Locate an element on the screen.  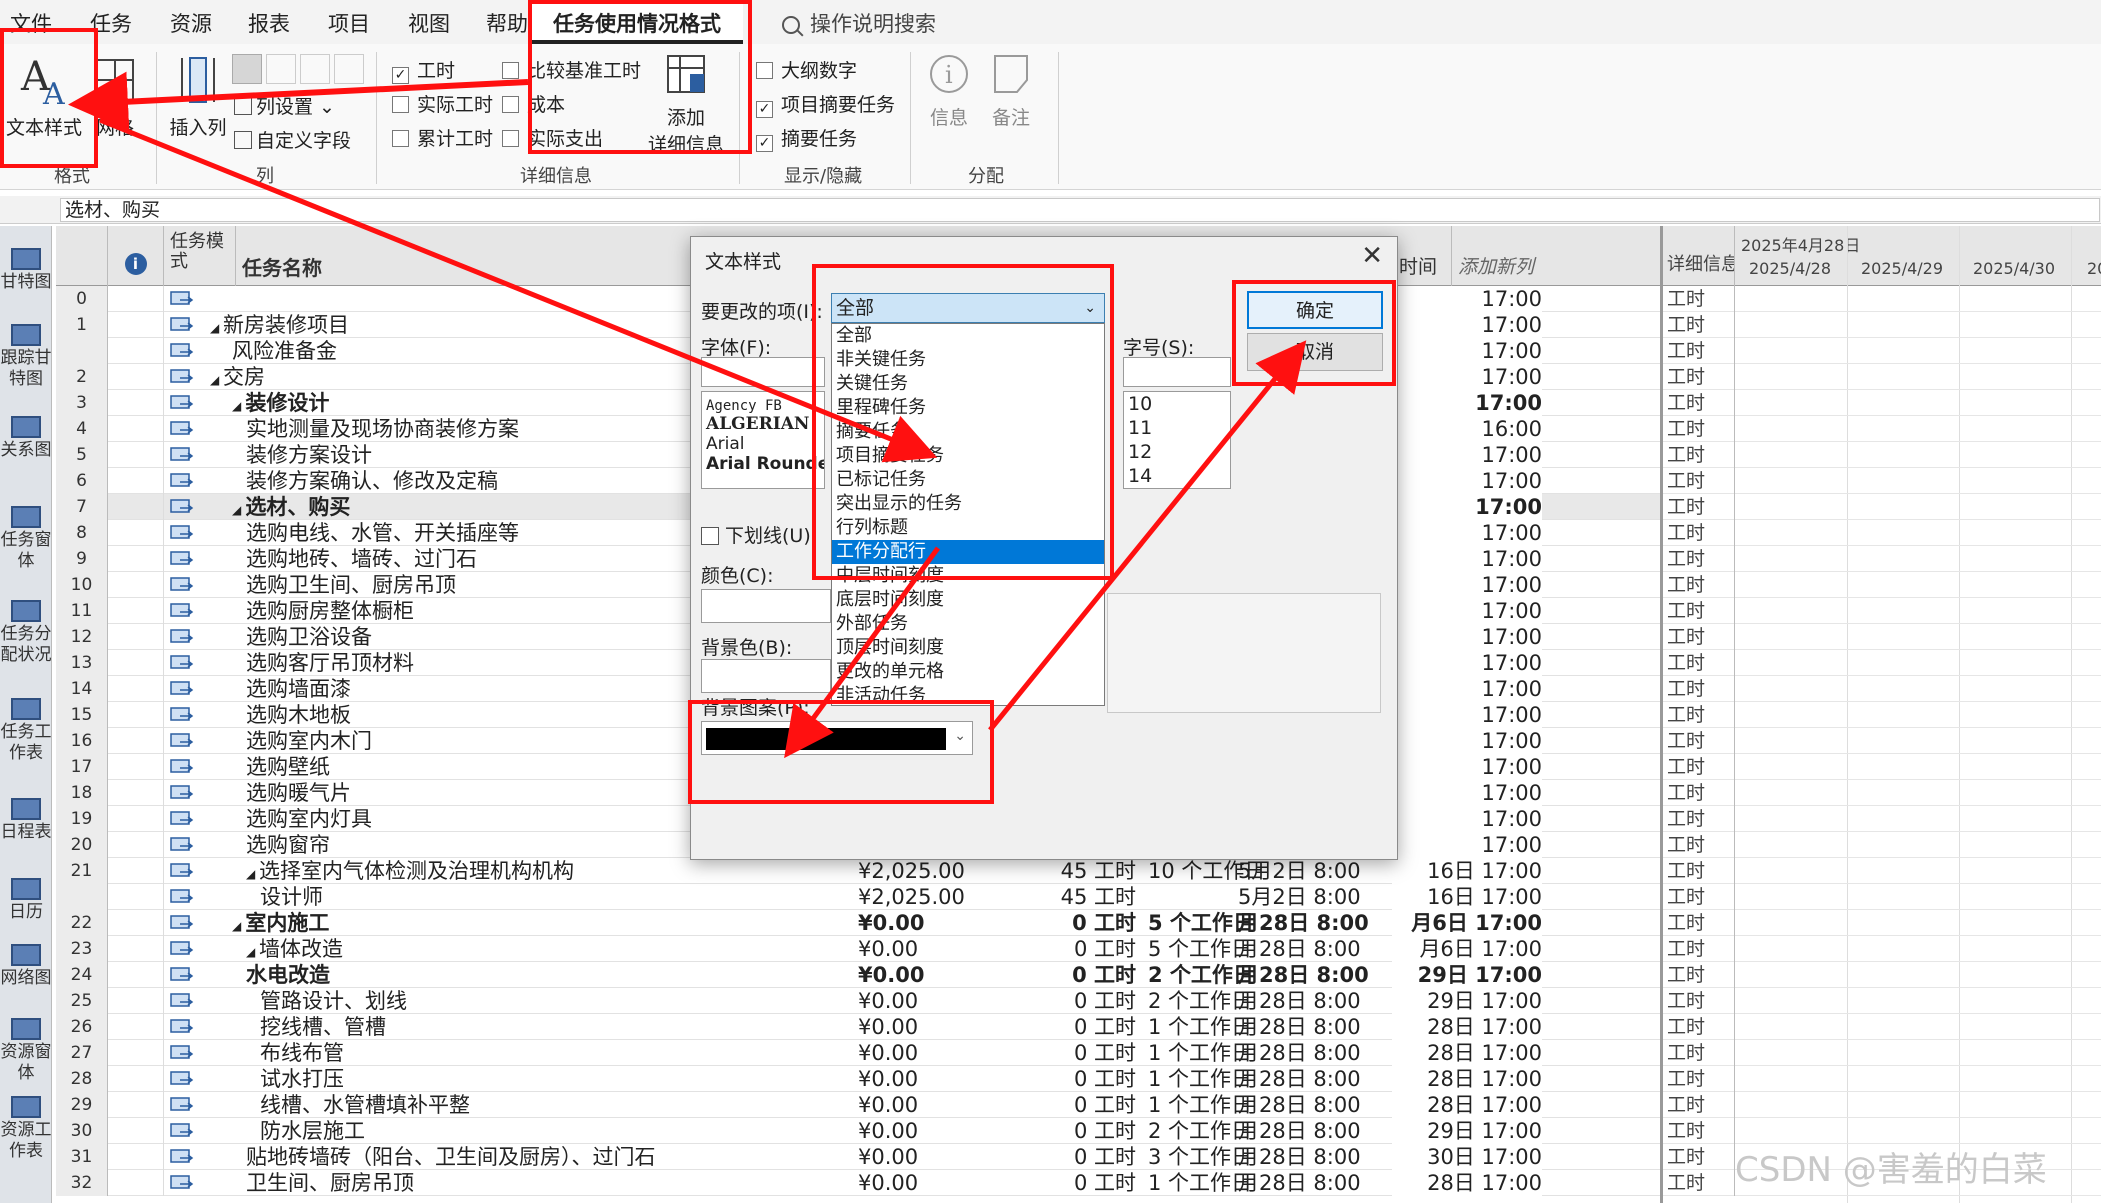
item-option: 行列标题 is located at coordinates (968, 528).